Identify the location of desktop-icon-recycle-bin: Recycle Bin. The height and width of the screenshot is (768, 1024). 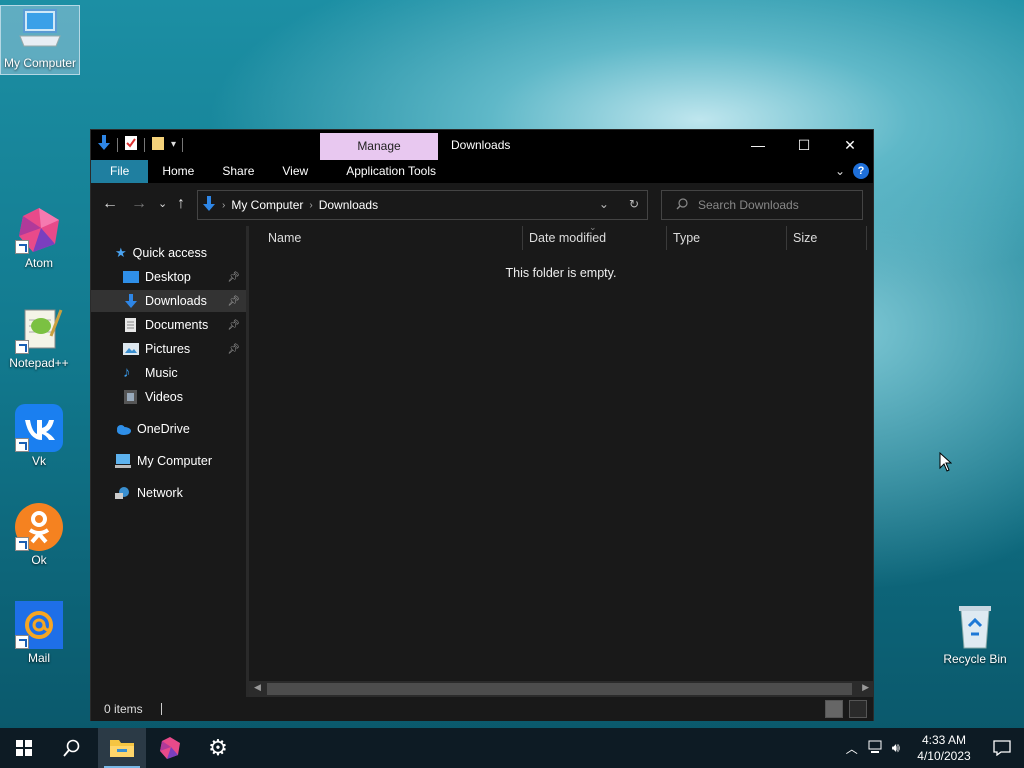
(975, 634).